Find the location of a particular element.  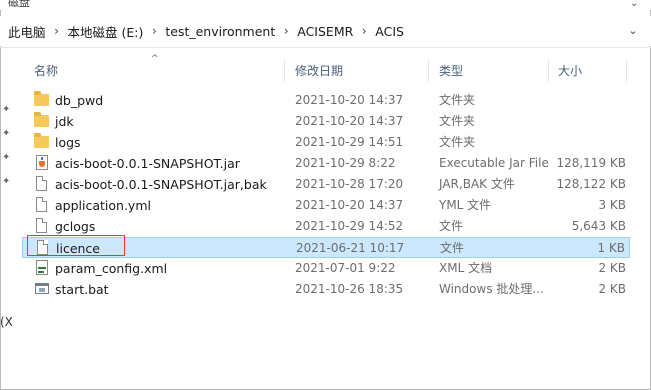

top-strip: 磁盘 ⌄ is located at coordinates (325, 5).